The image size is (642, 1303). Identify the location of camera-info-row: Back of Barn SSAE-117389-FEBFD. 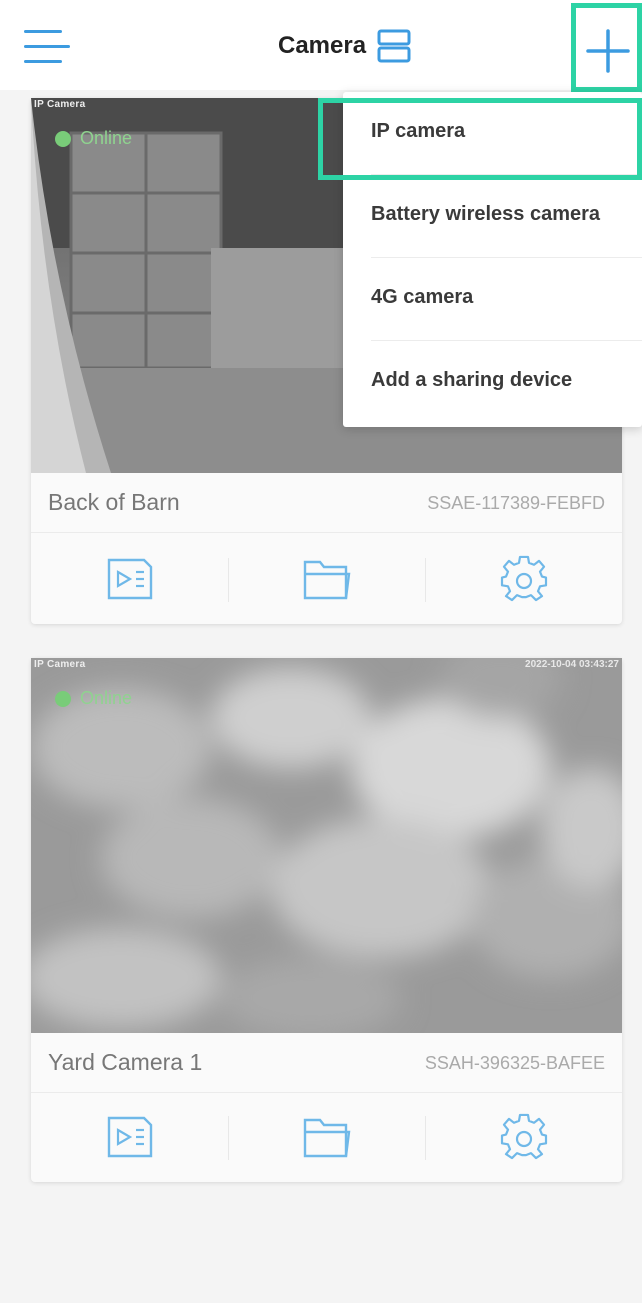
(326, 503).